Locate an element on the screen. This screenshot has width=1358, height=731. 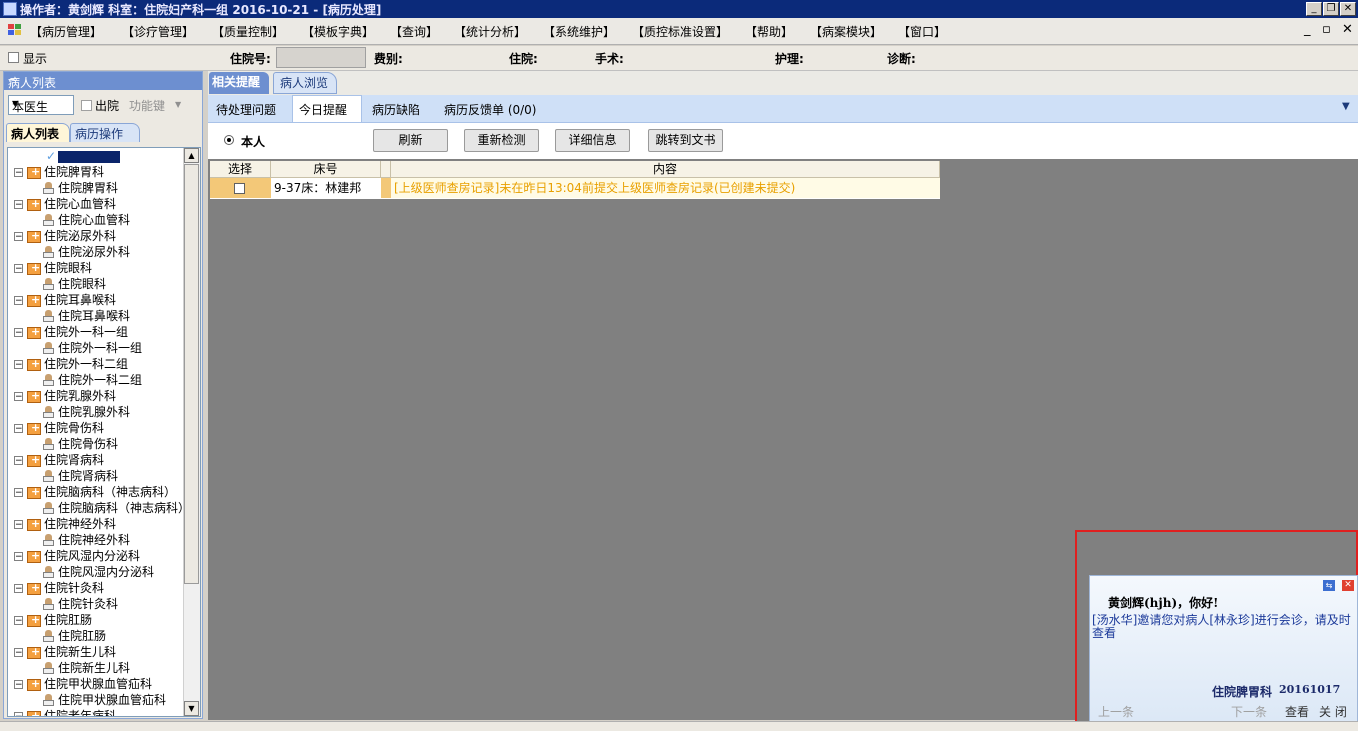
pin-icon: ⊸ is located at coordinates (103, 79).